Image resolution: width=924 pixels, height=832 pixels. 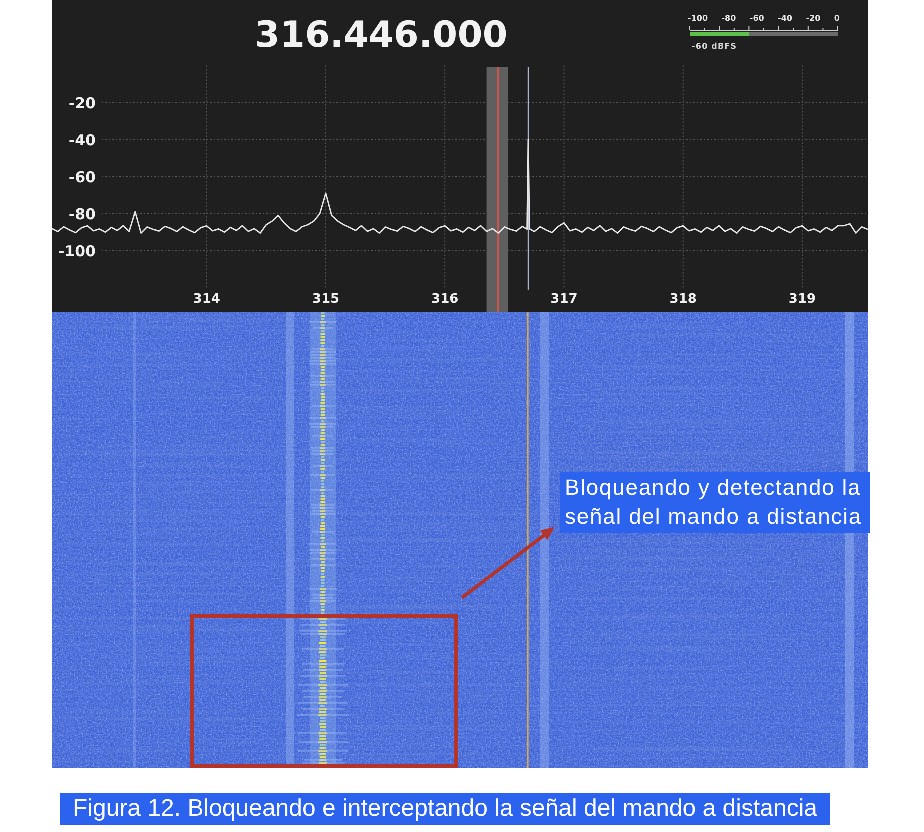 I want to click on x-axis-label: 317, so click(x=564, y=299).